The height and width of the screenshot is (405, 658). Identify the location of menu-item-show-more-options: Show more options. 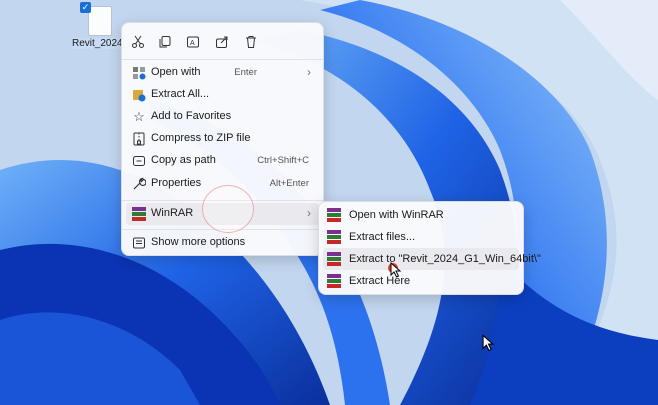
(222, 243).